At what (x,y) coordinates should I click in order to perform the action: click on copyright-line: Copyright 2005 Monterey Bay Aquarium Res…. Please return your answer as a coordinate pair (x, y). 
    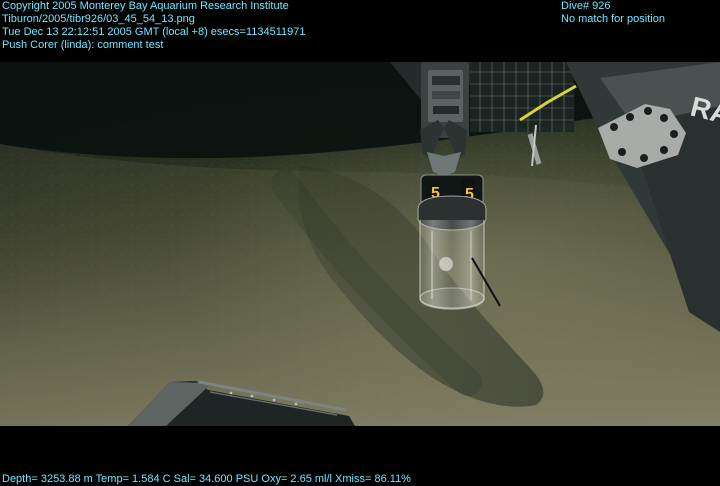
    Looking at the image, I should click on (145, 6).